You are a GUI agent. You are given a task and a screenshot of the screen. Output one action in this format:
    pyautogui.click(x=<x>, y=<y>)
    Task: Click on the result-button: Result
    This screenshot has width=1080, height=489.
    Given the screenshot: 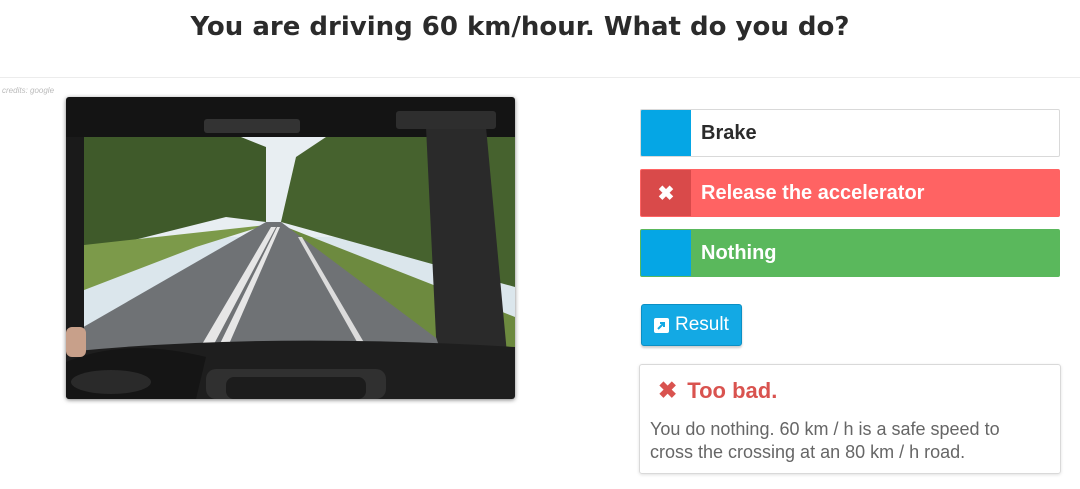 What is the action you would take?
    pyautogui.click(x=691, y=325)
    